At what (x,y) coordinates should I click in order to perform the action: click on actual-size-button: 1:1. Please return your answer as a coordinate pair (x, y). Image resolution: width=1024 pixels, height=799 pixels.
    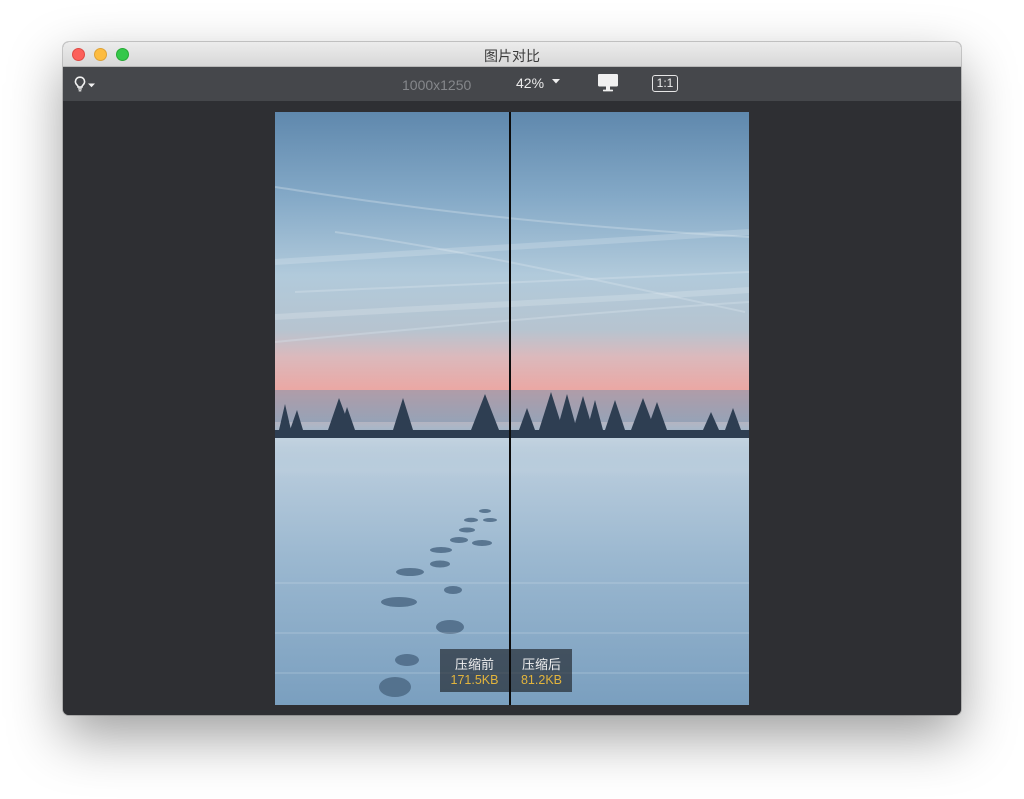
    Looking at the image, I should click on (665, 83).